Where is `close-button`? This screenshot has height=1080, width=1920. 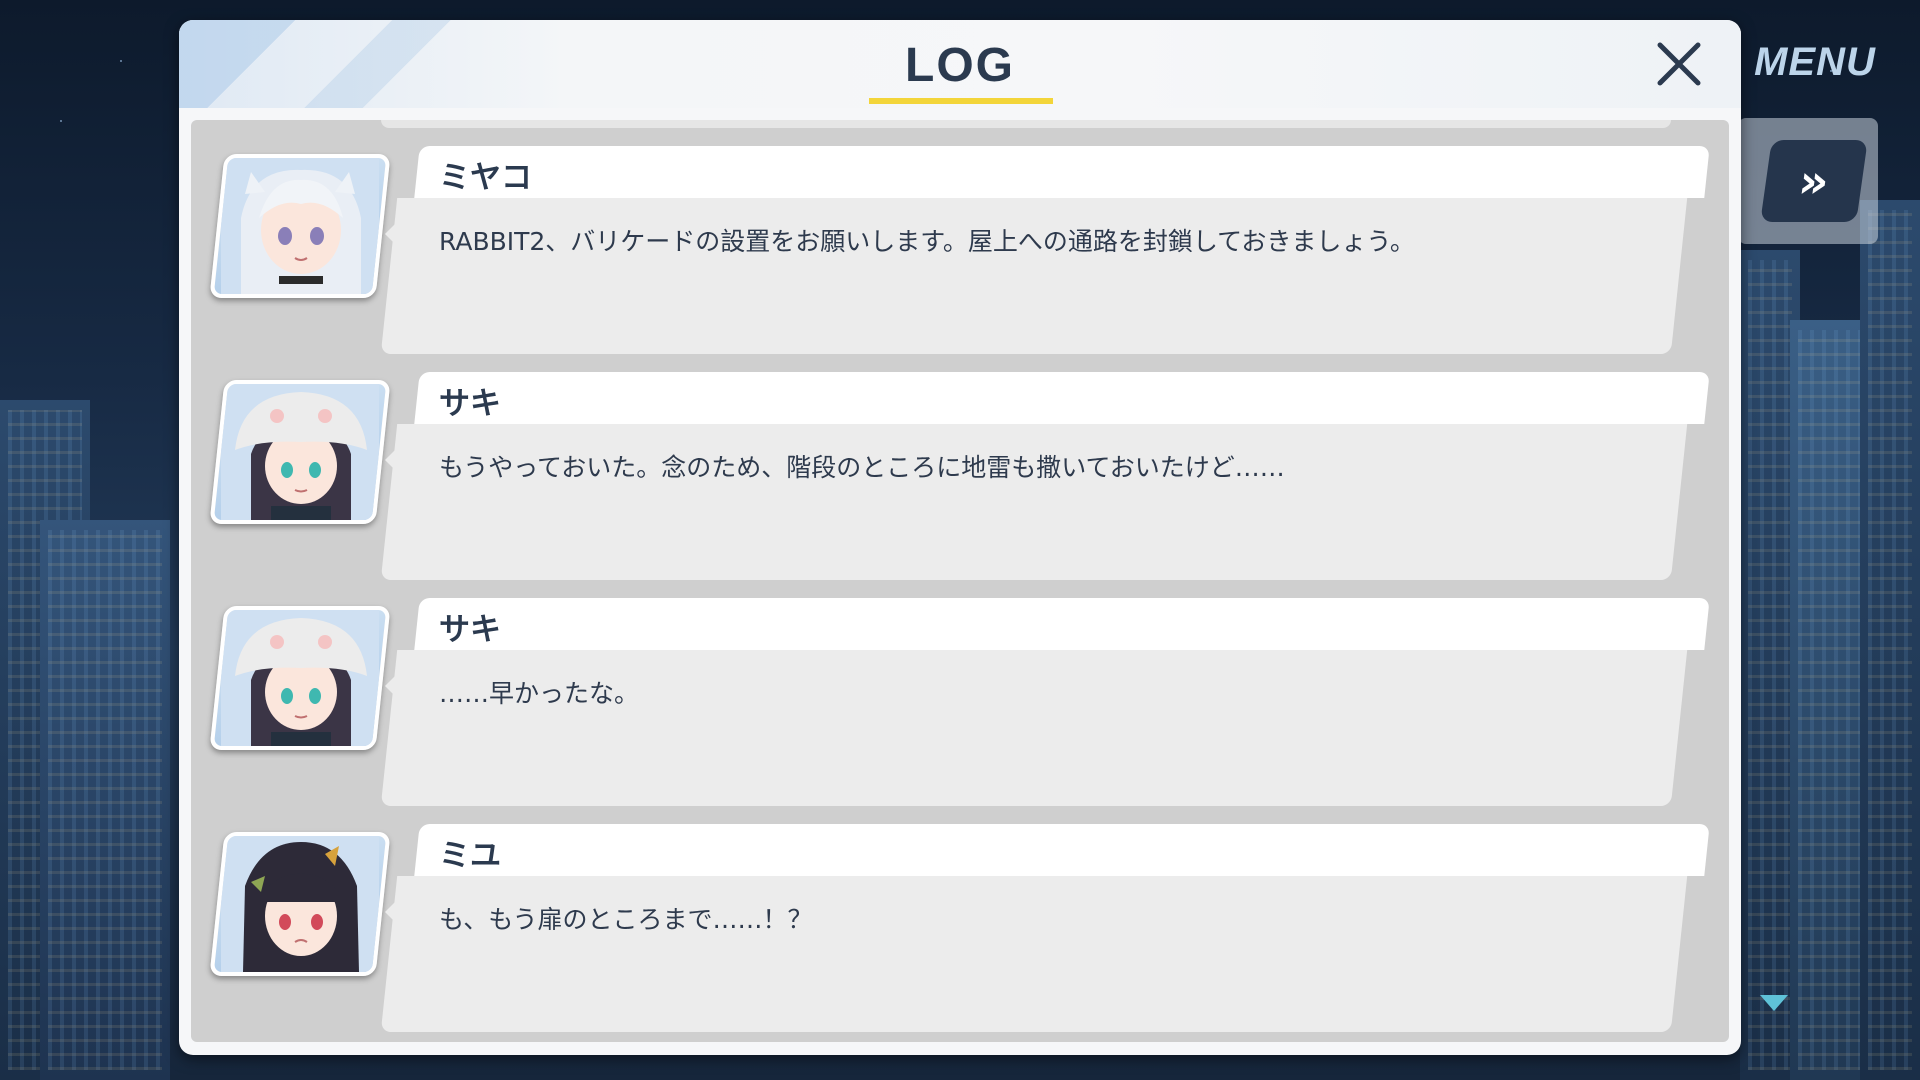 close-button is located at coordinates (1679, 64).